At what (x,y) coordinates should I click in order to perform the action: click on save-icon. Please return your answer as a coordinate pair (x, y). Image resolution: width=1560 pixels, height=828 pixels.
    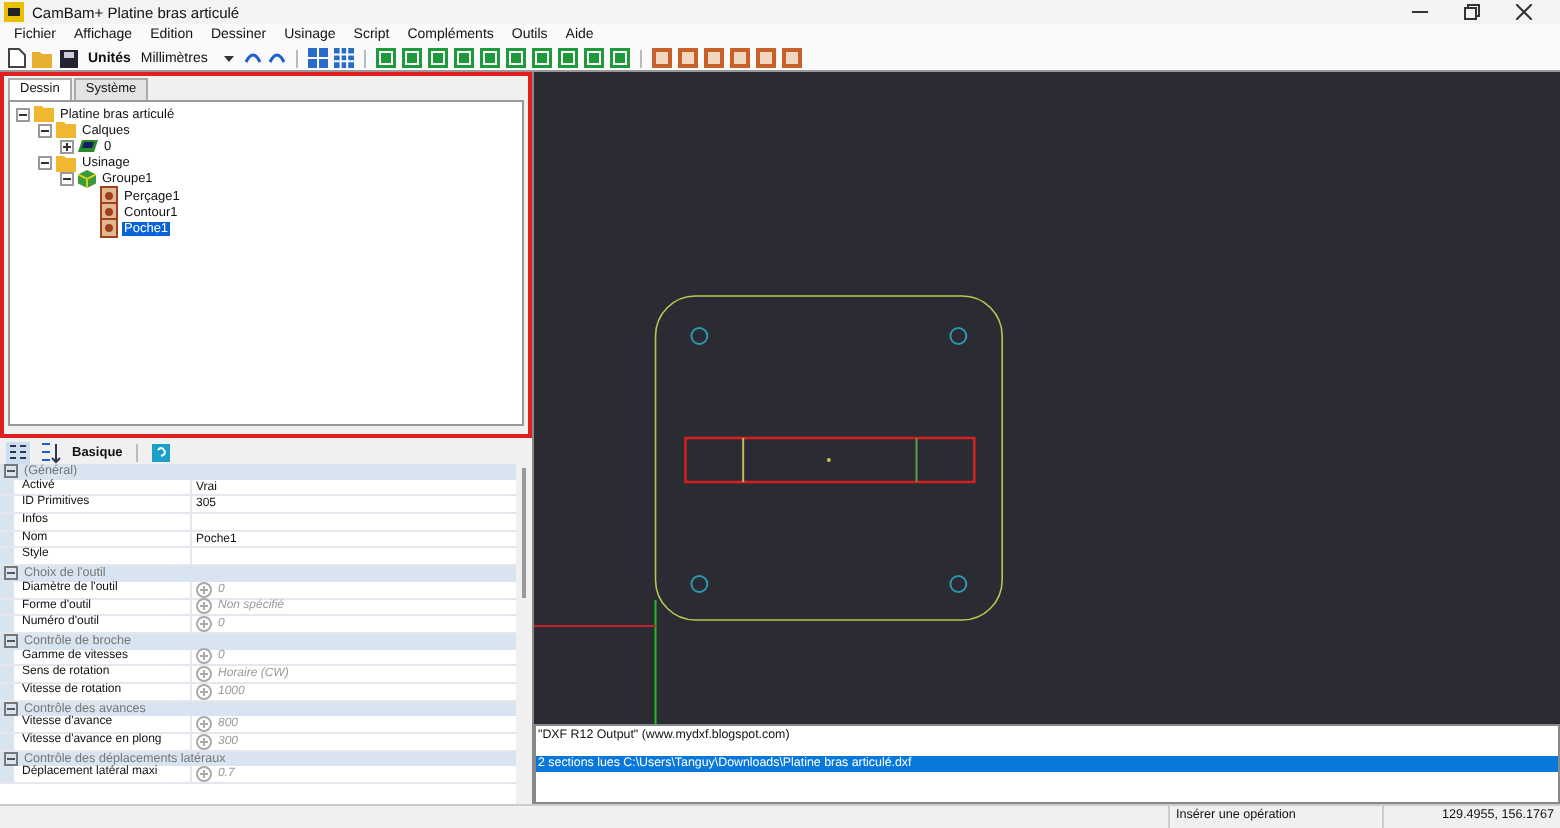
    Looking at the image, I should click on (69, 58).